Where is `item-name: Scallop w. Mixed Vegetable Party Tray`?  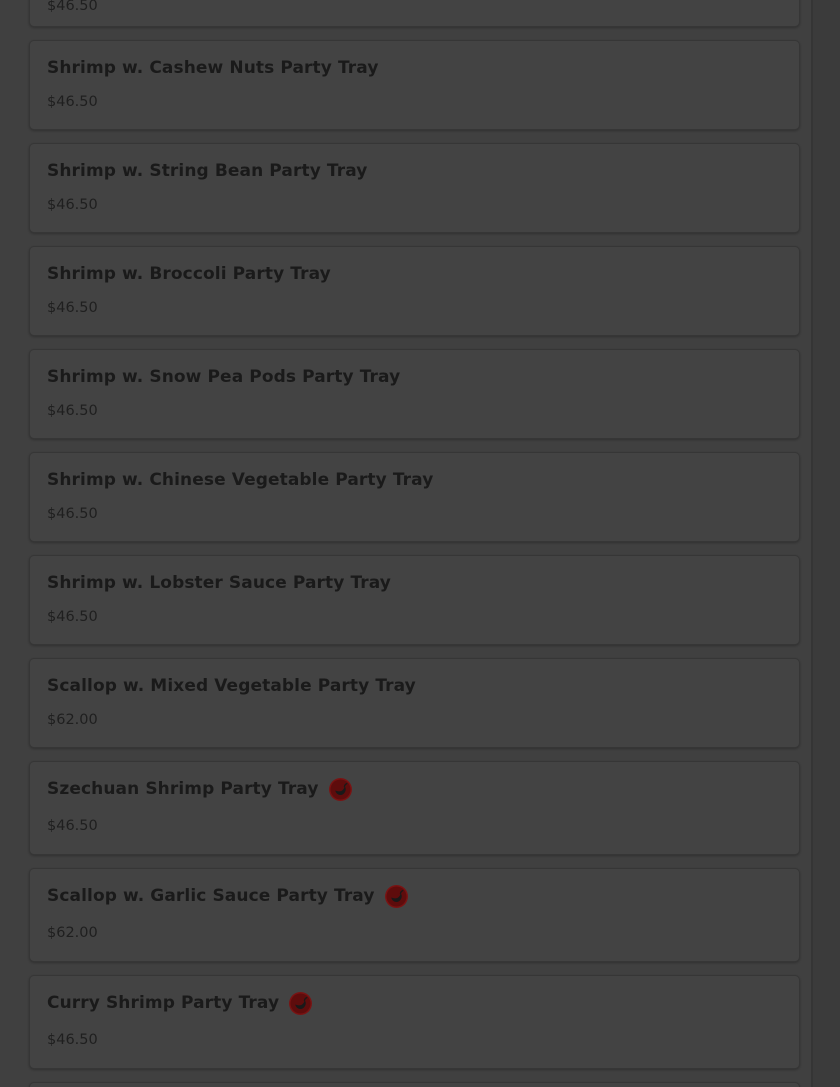 item-name: Scallop w. Mixed Vegetable Party Tray is located at coordinates (231, 686).